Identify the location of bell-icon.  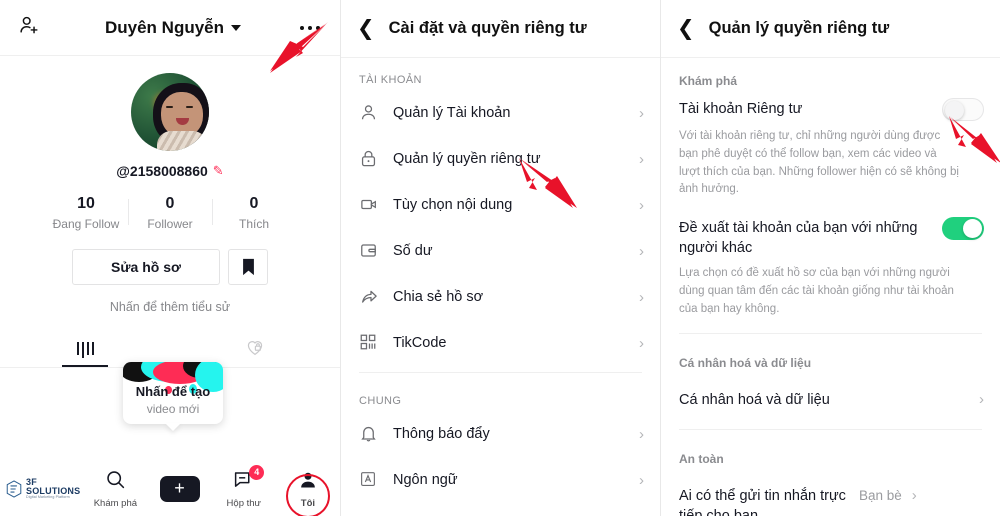
(369, 434).